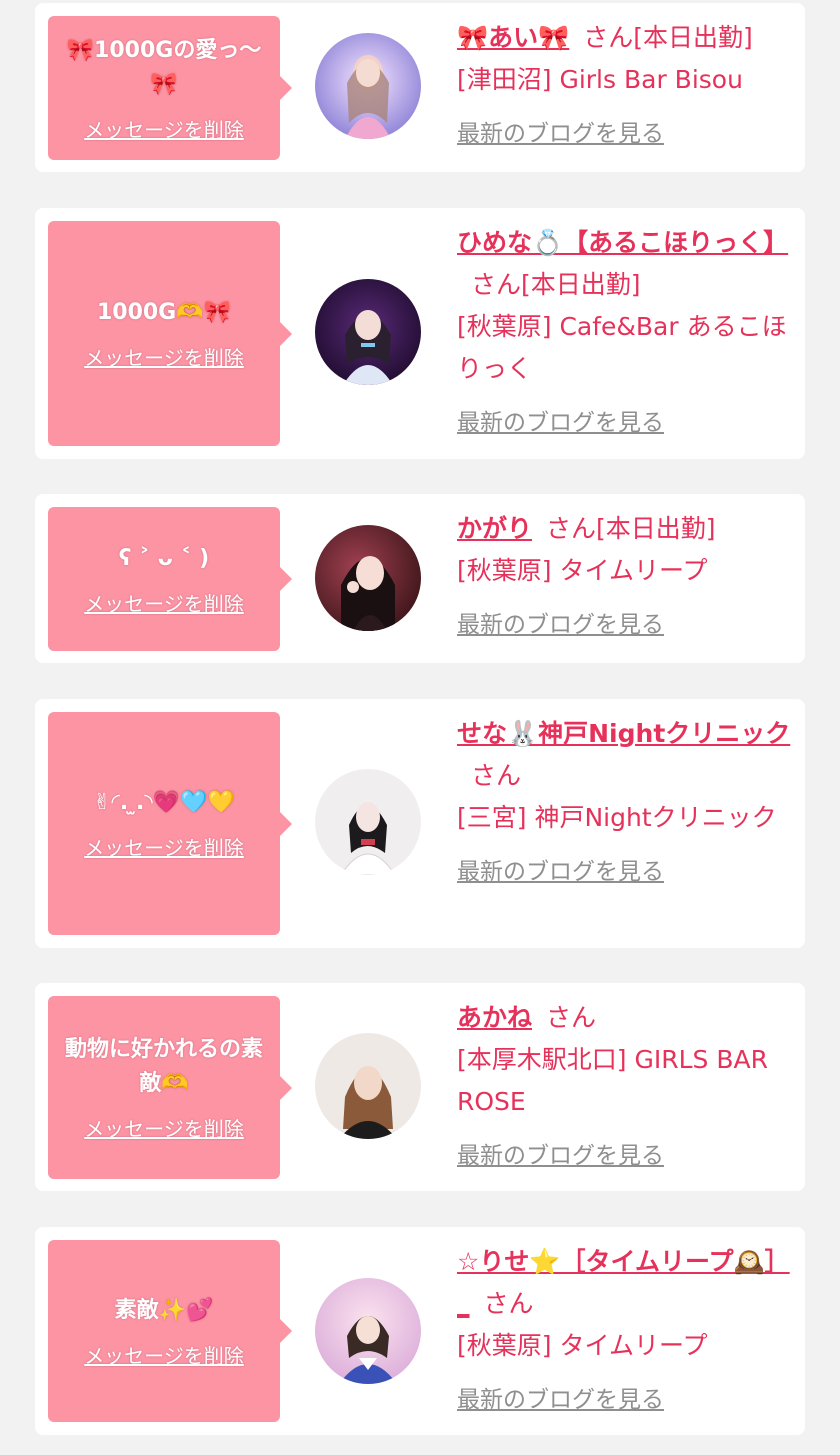 The width and height of the screenshot is (840, 1455). What do you see at coordinates (163, 1066) in the screenshot?
I see `message-text: 動物に好かれるの素敵🫶` at bounding box center [163, 1066].